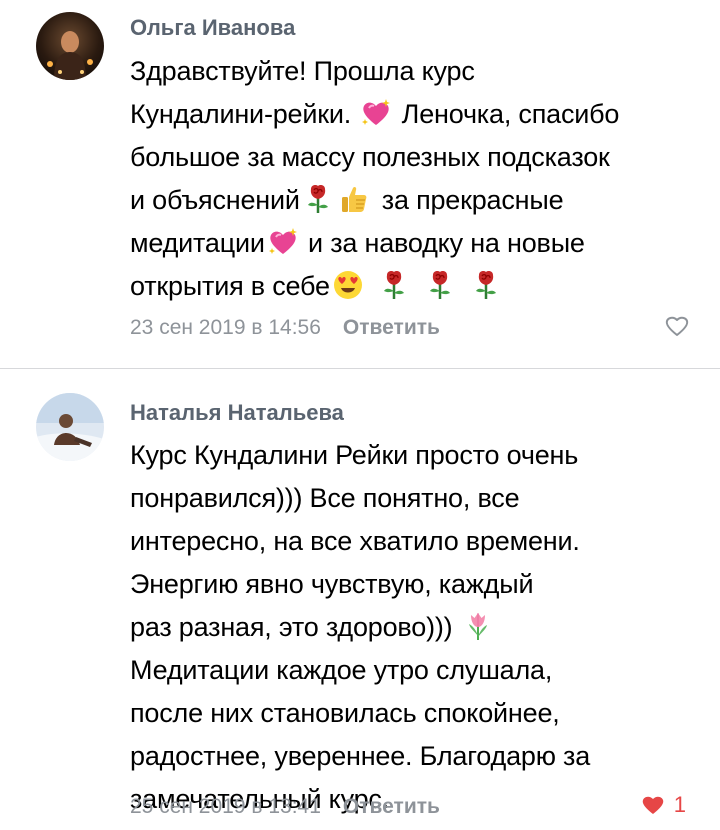 The height and width of the screenshot is (830, 720). I want to click on comment-line: Здравствуйте! Прошла курс, so click(302, 71).